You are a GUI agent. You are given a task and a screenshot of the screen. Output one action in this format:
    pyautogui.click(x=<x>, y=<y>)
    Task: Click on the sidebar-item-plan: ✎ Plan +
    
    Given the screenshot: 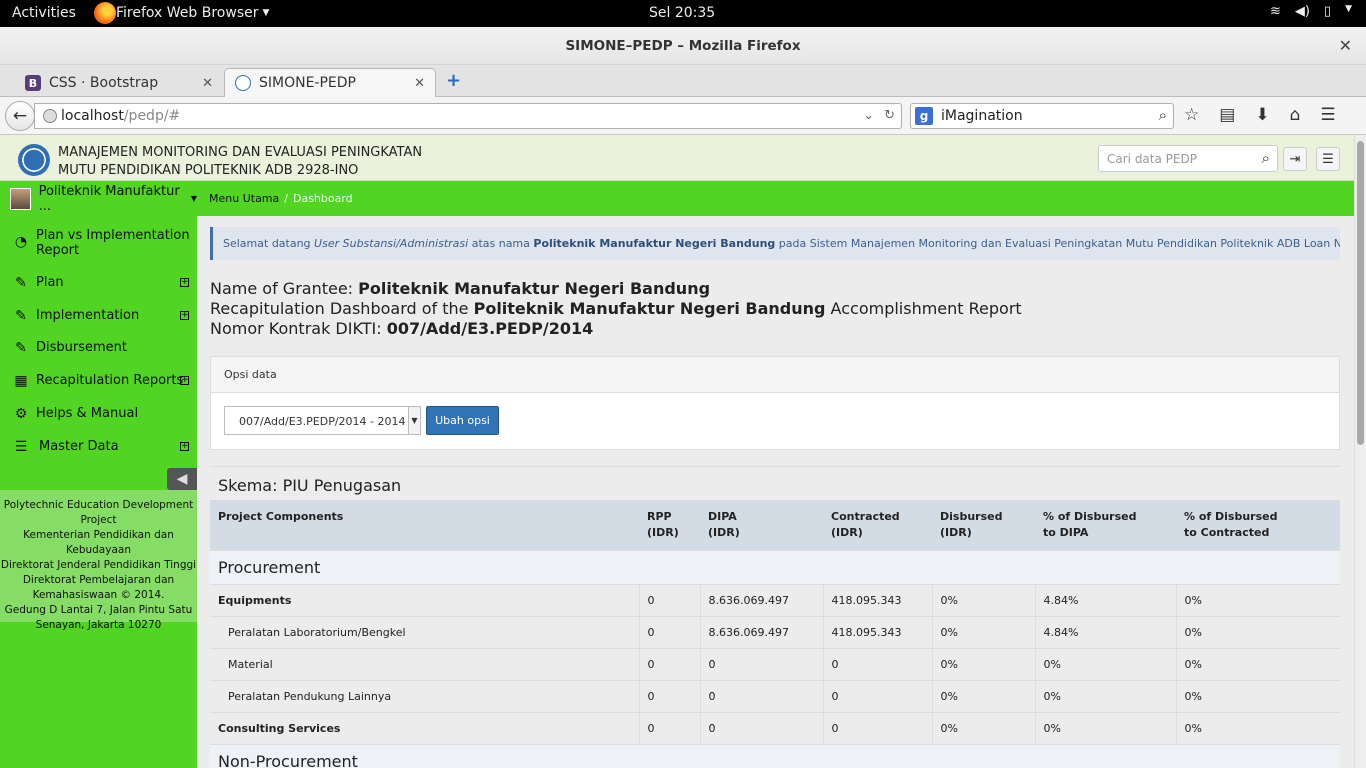 What is the action you would take?
    pyautogui.click(x=98, y=285)
    